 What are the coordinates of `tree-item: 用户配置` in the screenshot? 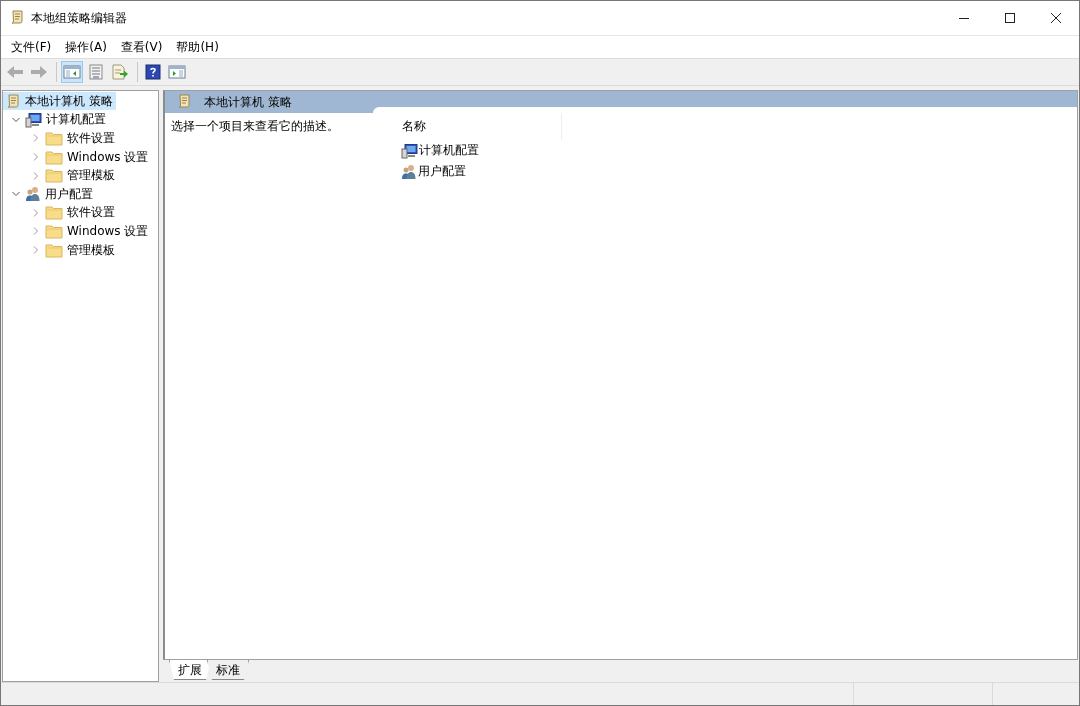 It's located at (59, 194).